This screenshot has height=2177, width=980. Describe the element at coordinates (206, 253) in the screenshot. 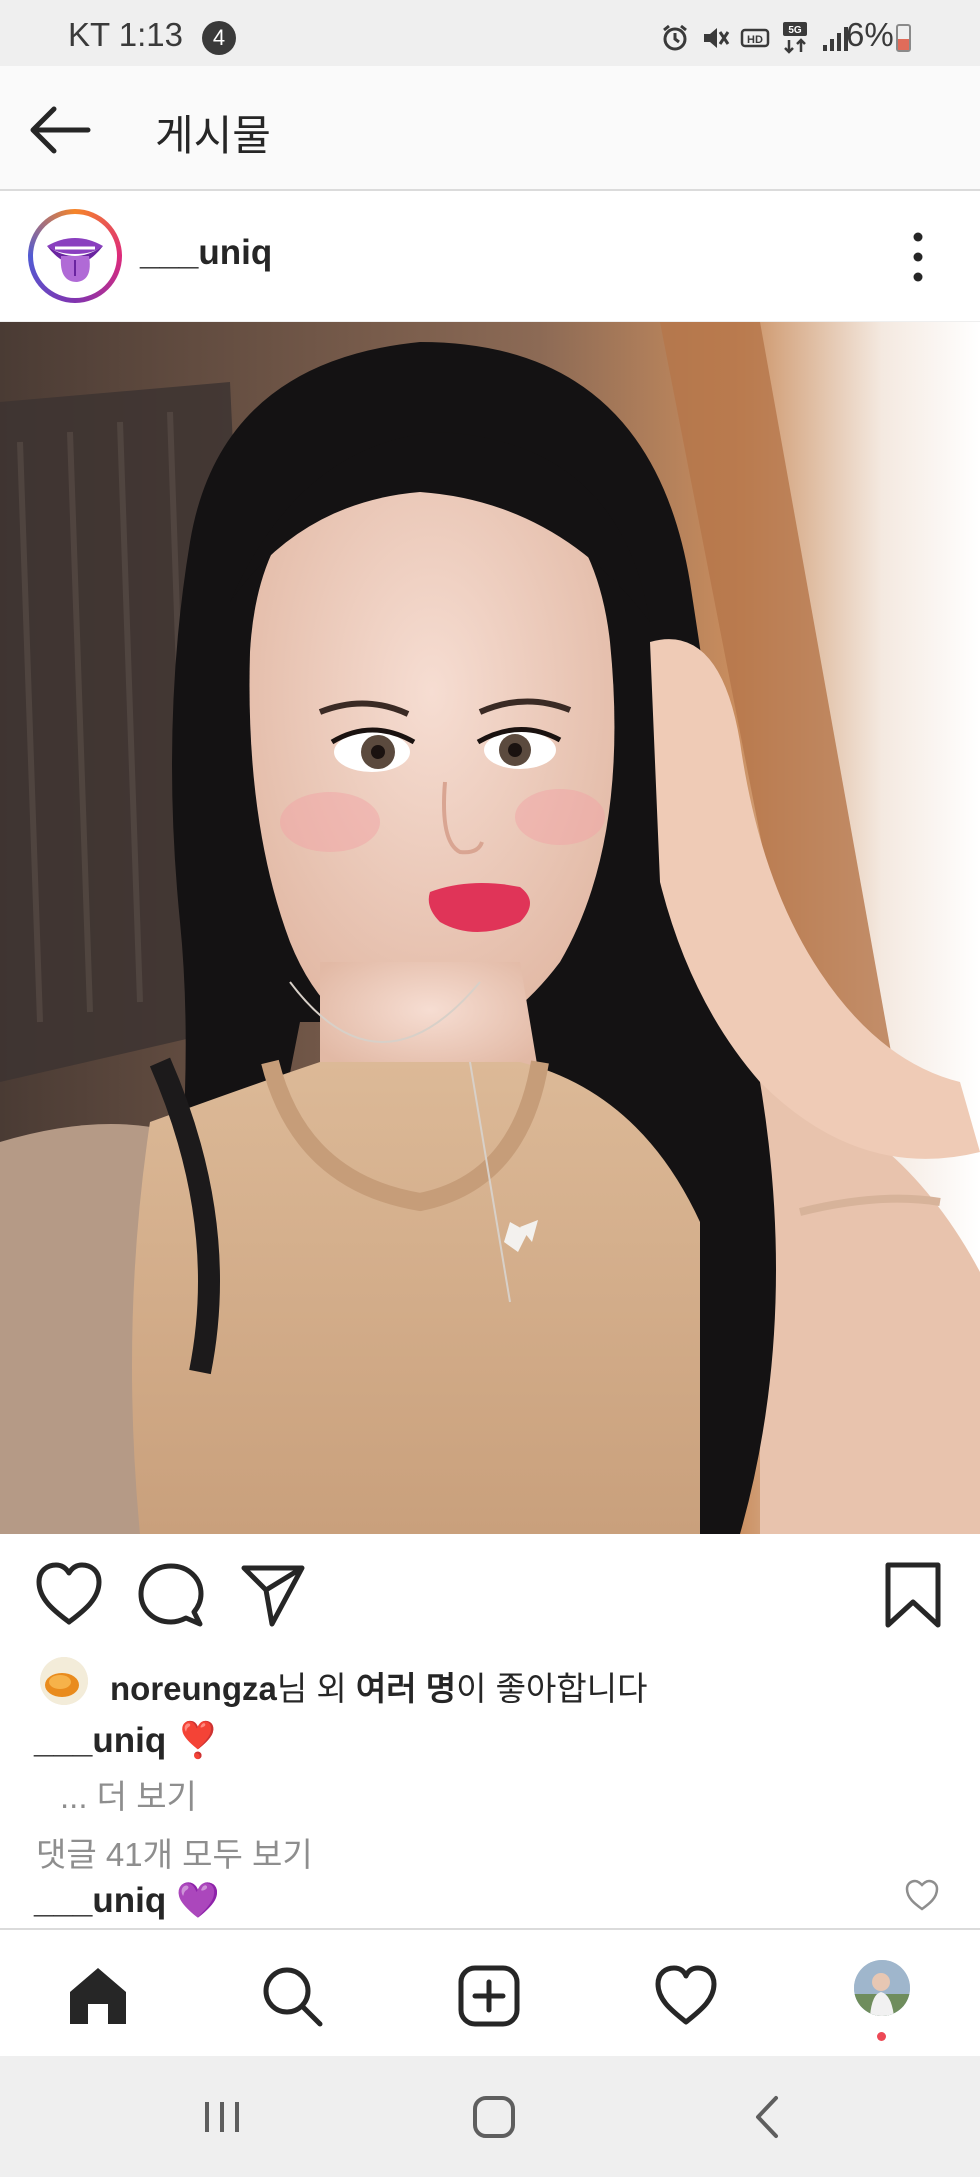

I see `post-username: ___uniq` at that location.